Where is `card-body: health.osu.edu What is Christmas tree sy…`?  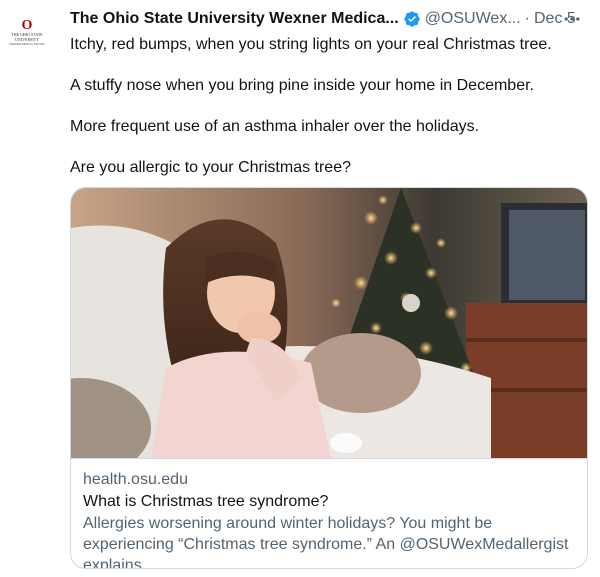
card-body: health.osu.edu What is Christmas tree sy… is located at coordinates (329, 519).